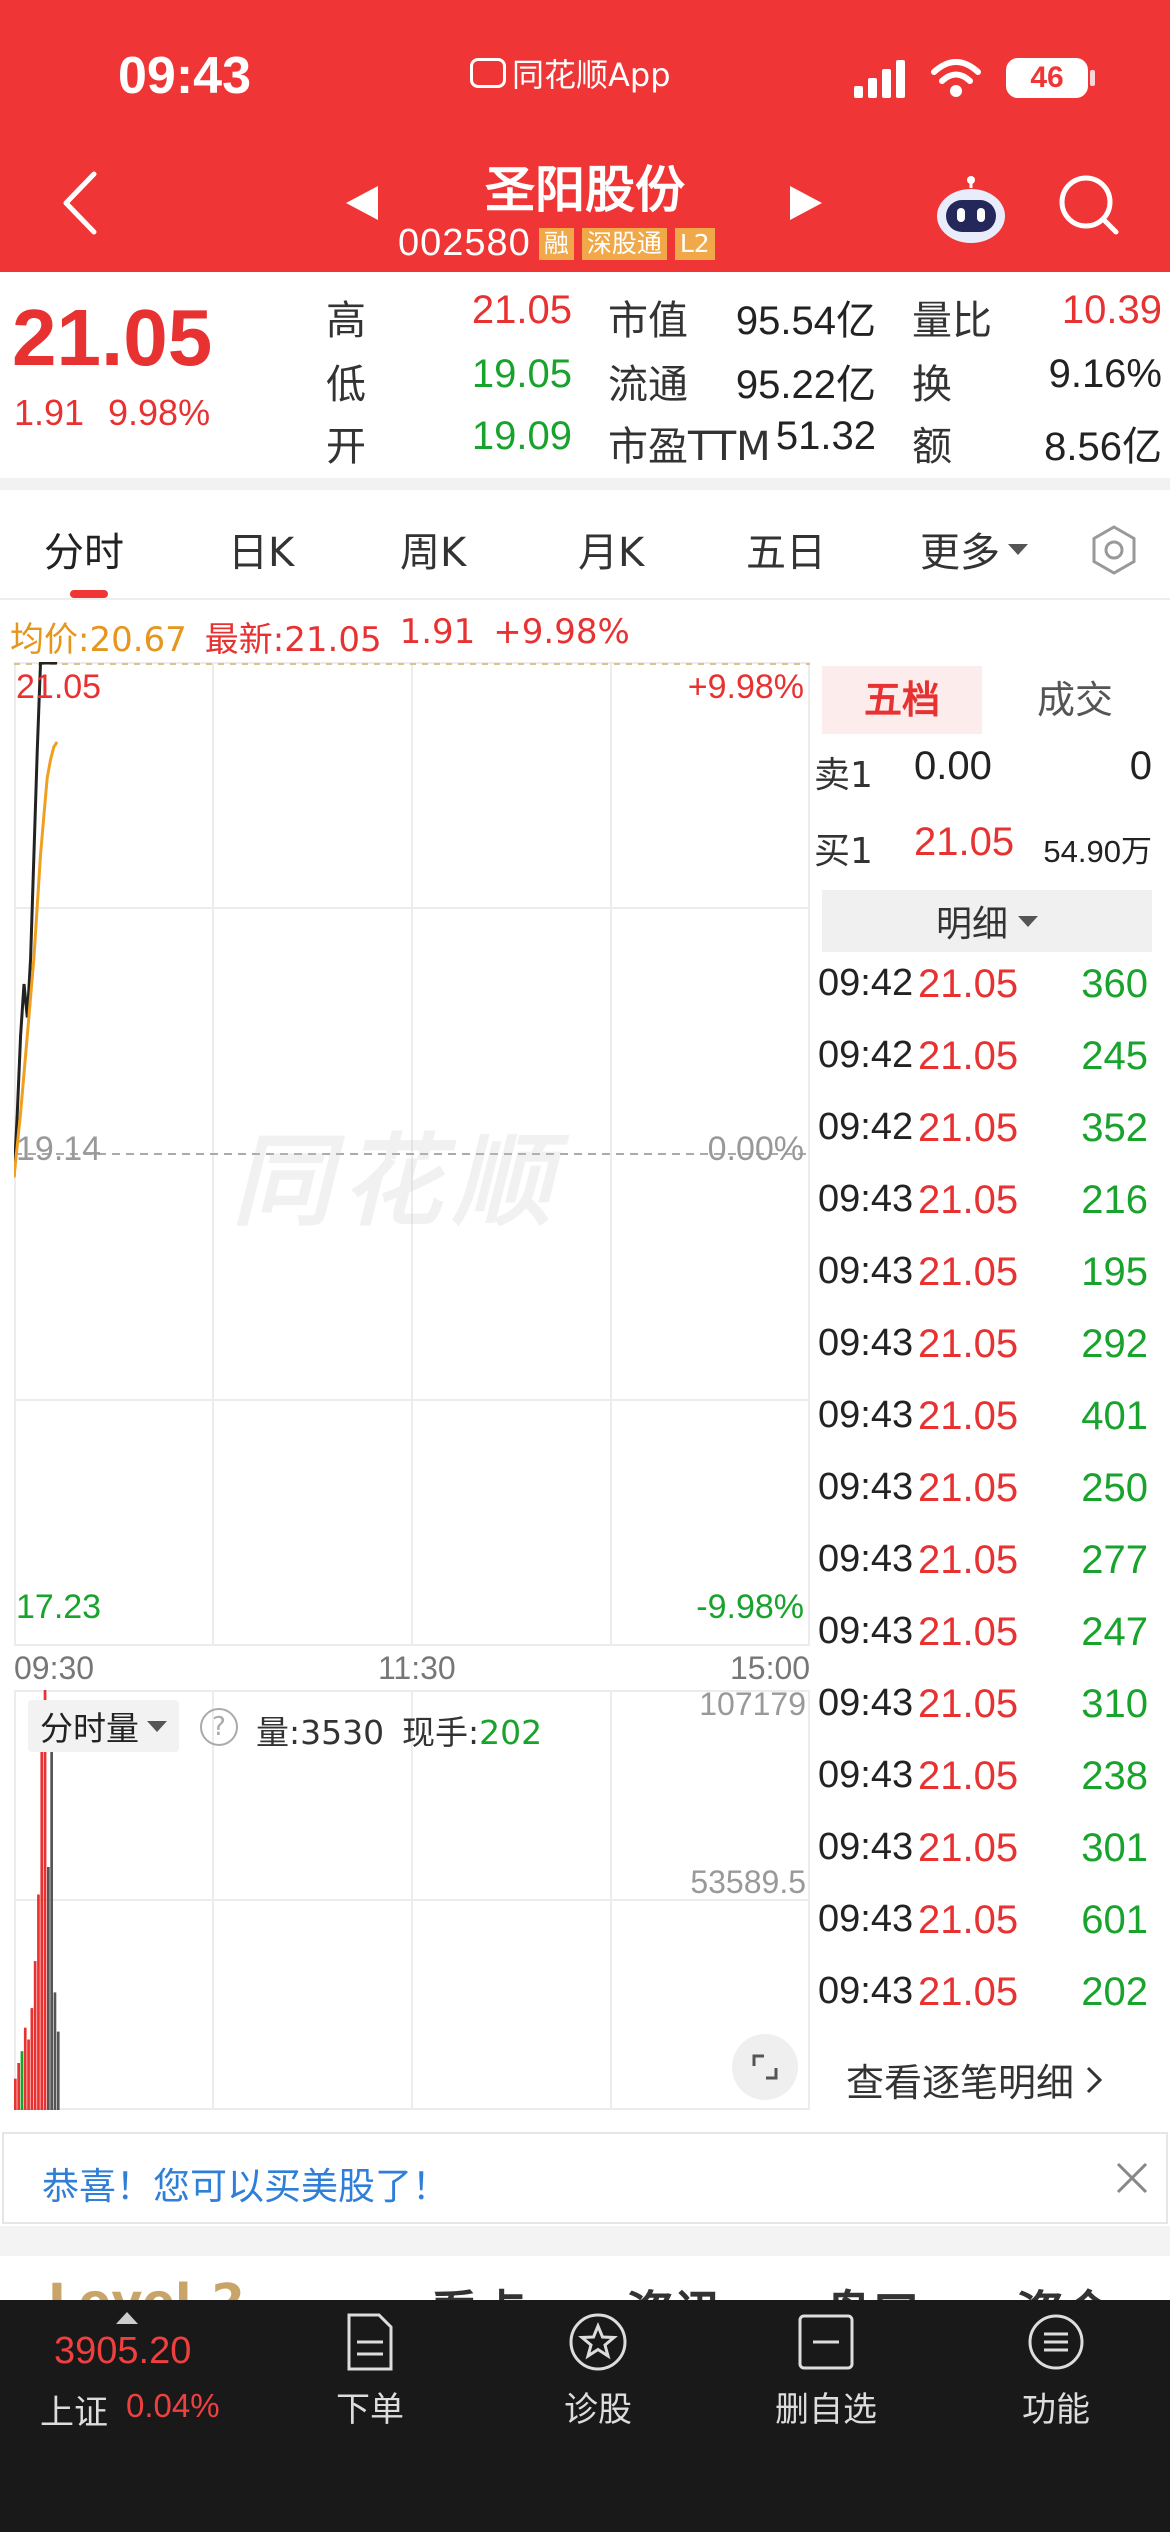  What do you see at coordinates (112, 337) in the screenshot?
I see `last-price: 21.05` at bounding box center [112, 337].